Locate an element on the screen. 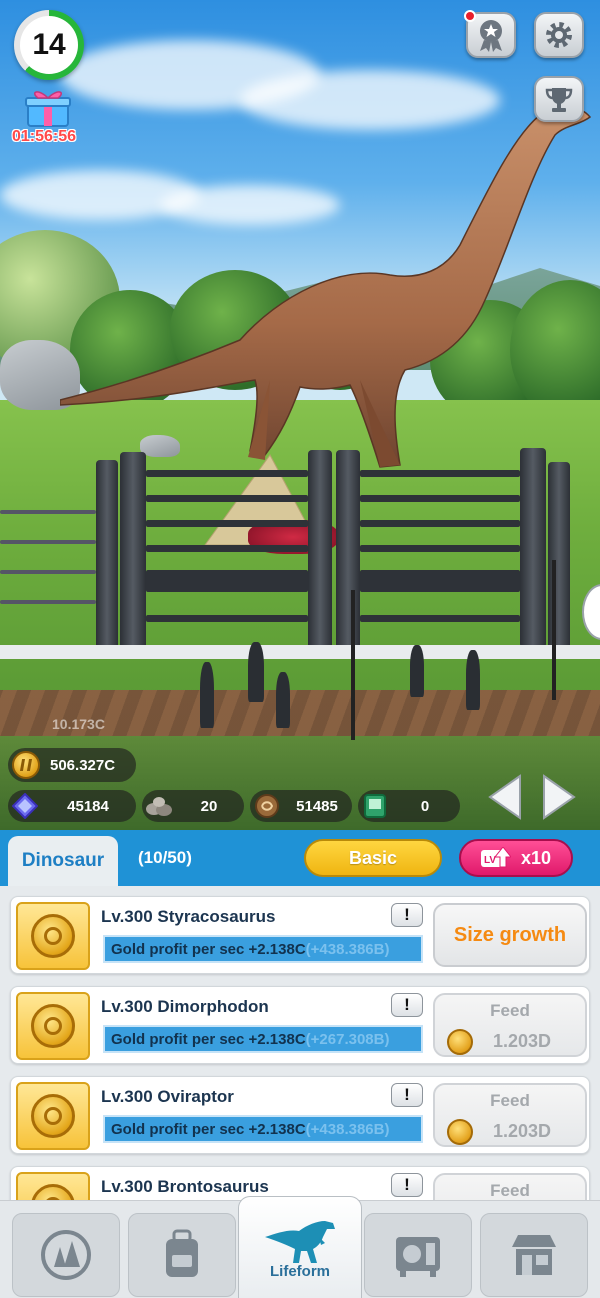 The height and width of the screenshot is (1298, 600). gem-counter: 45184 is located at coordinates (72, 806).